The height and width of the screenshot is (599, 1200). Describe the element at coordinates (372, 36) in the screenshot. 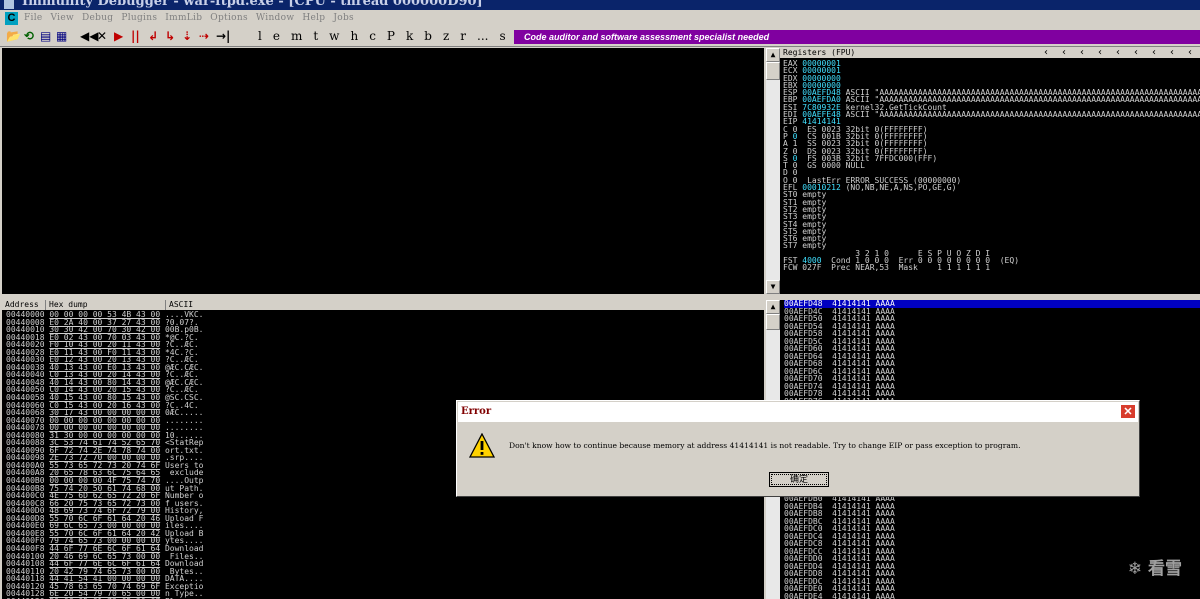

I see `toolbar-window-button: c` at that location.